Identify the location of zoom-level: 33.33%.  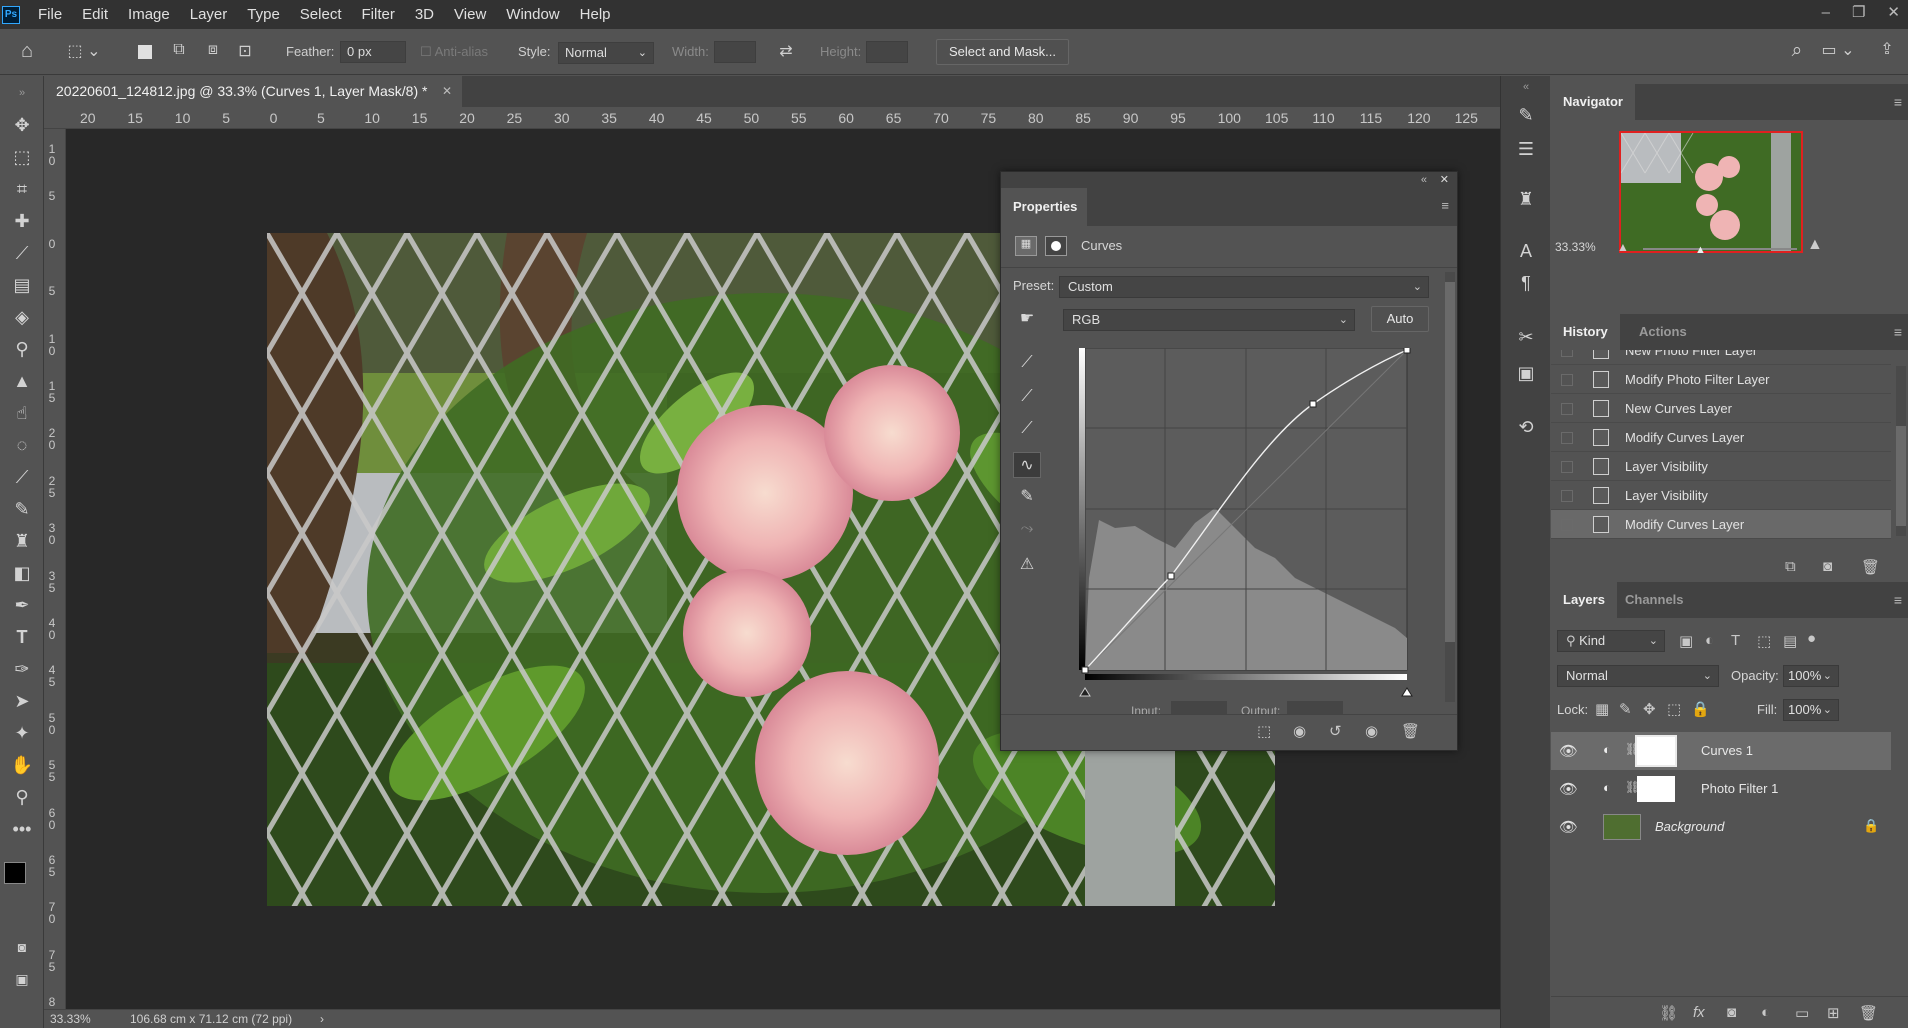
(70, 1019).